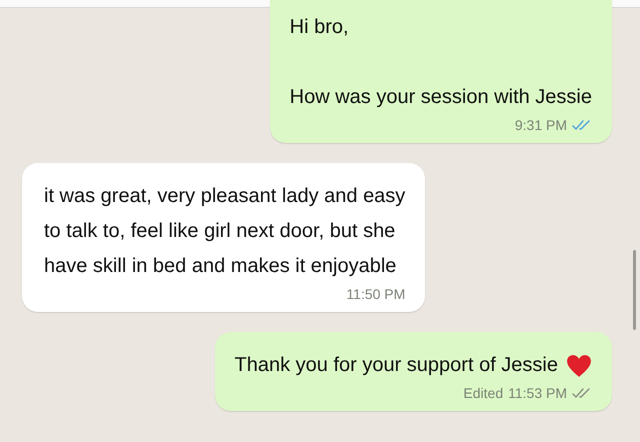 The width and height of the screenshot is (640, 442). Describe the element at coordinates (634, 290) in the screenshot. I see `scrollbar` at that location.